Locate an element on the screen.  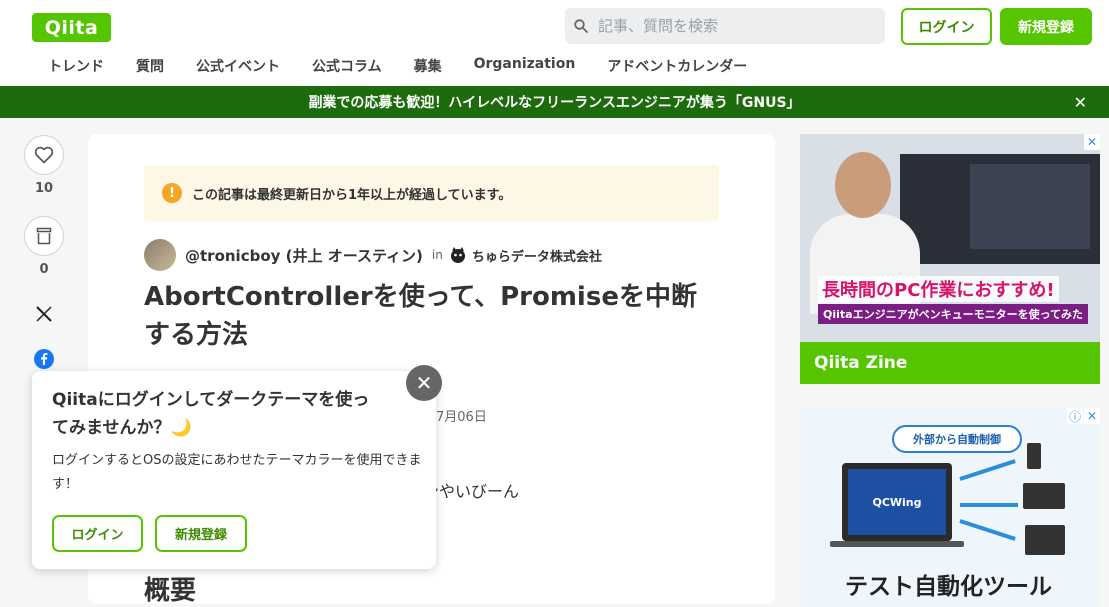
notice-text: この記事は最終更新日から1年以上が経過しています。 is located at coordinates (352, 195).